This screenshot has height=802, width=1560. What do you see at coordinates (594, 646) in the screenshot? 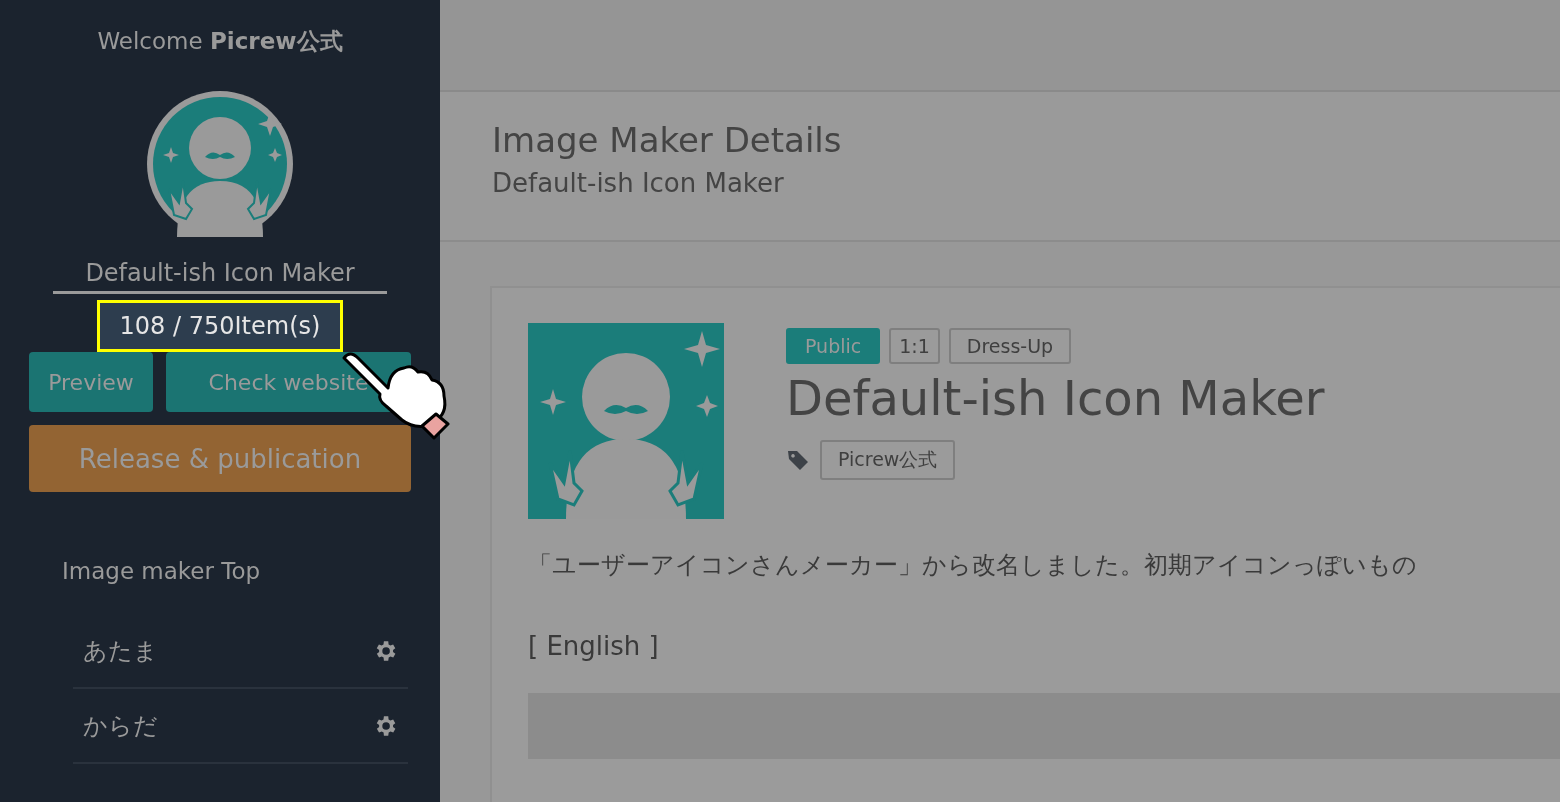
I see `section-heading: [ English ]` at bounding box center [594, 646].